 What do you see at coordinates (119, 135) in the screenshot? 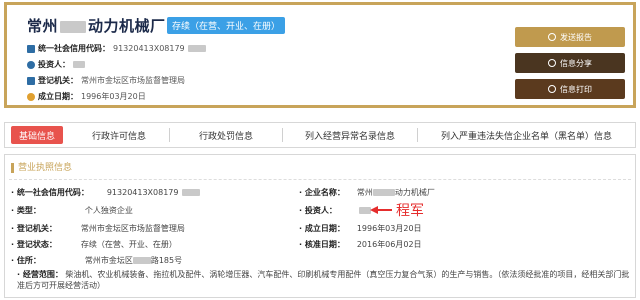
I see `tab-admin-license: 行政许可信息` at bounding box center [119, 135].